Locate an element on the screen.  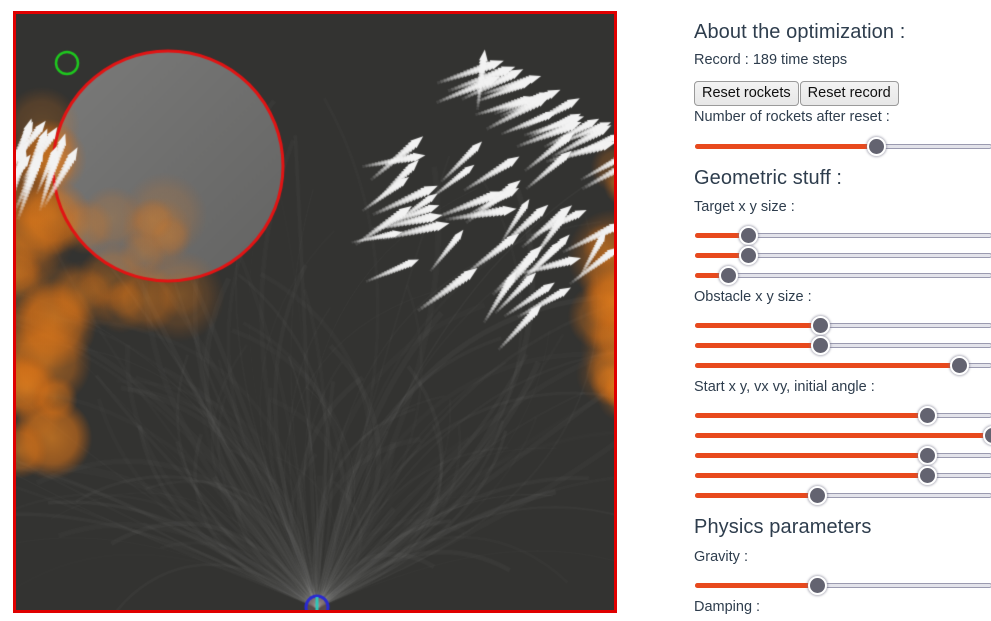
slider-track is located at coordinates (843, 275).